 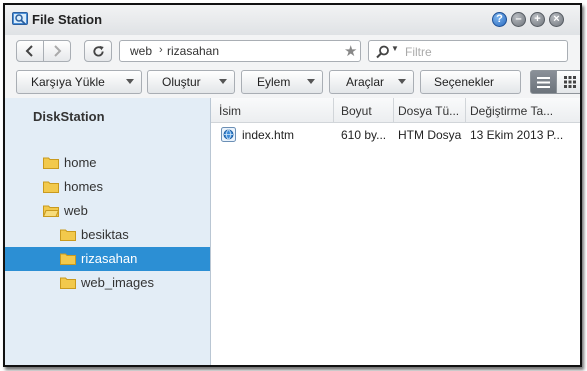 What do you see at coordinates (499, 19) in the screenshot?
I see `help-icon: ?` at bounding box center [499, 19].